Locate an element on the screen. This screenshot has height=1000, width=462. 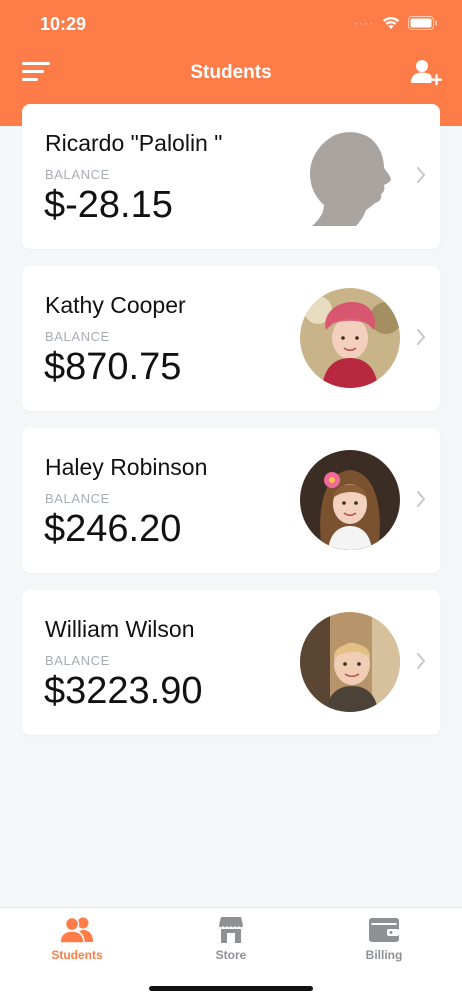
tab-label: Store is located at coordinates (231, 955).